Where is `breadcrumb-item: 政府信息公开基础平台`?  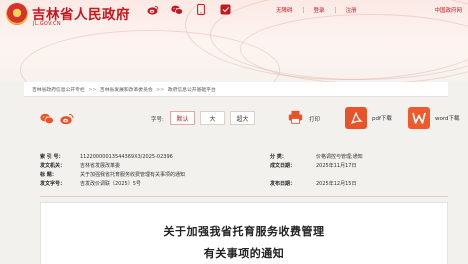 breadcrumb-item: 政府信息公开基础平台 is located at coordinates (192, 90).